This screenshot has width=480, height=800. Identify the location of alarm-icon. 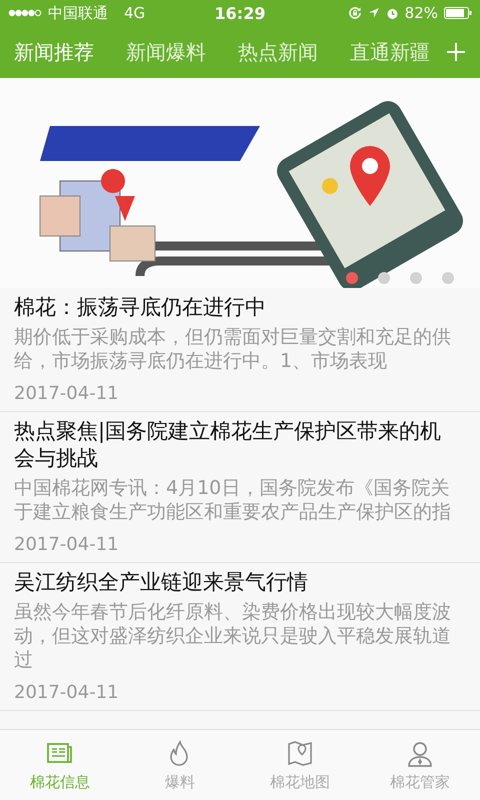
(392, 13).